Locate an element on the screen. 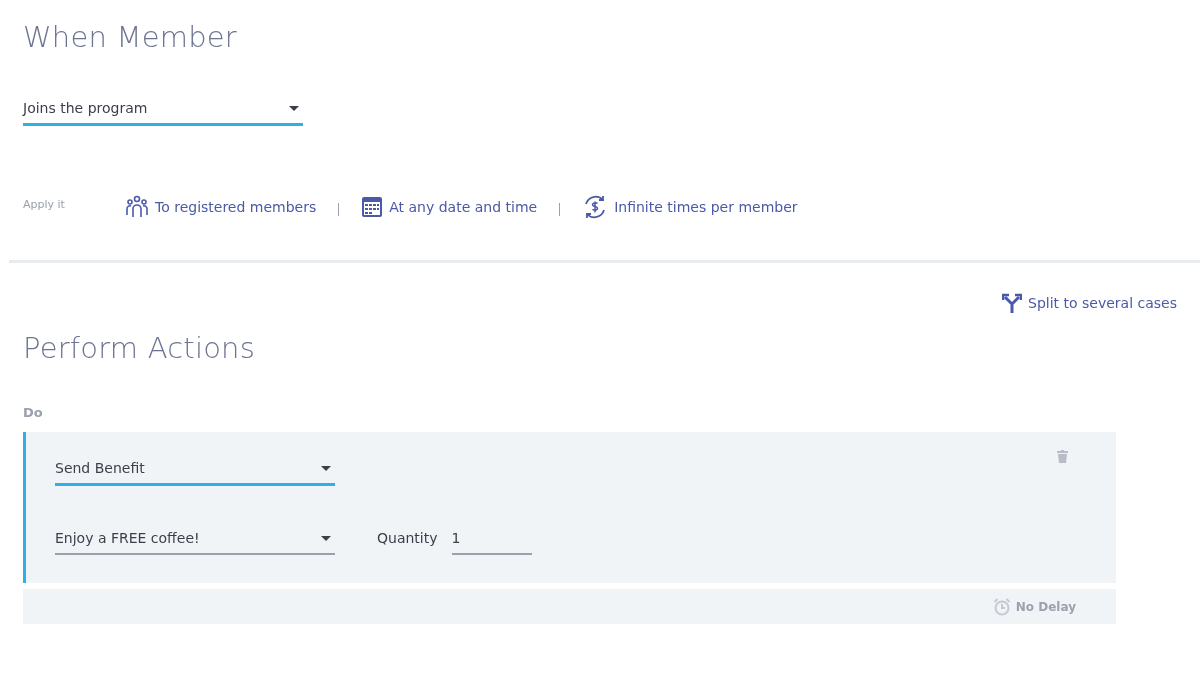  calendar-icon is located at coordinates (372, 207).